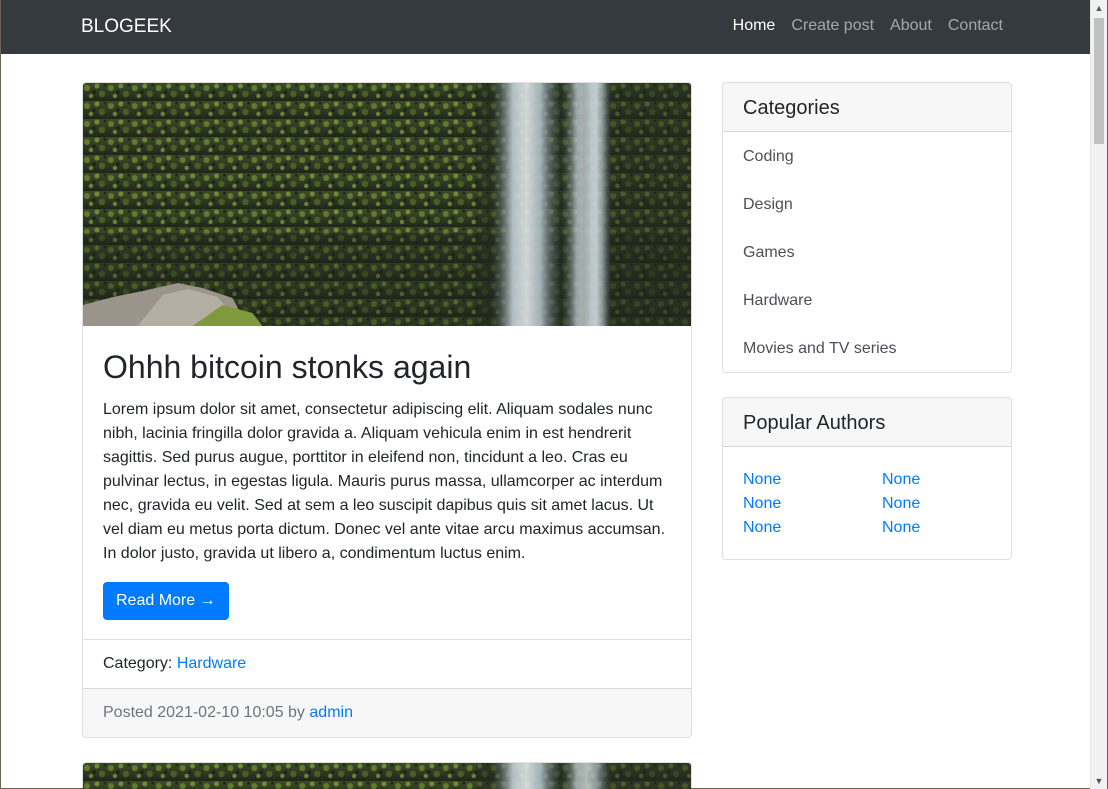  What do you see at coordinates (1099, 81) in the screenshot?
I see `scrollbar-thumb` at bounding box center [1099, 81].